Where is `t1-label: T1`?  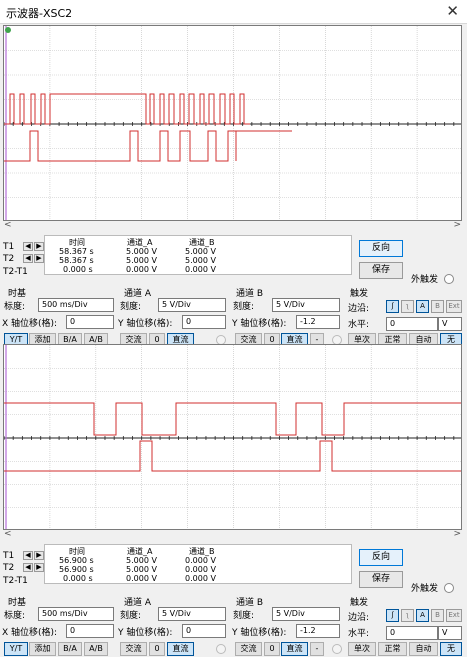 t1-label: T1 is located at coordinates (9, 247).